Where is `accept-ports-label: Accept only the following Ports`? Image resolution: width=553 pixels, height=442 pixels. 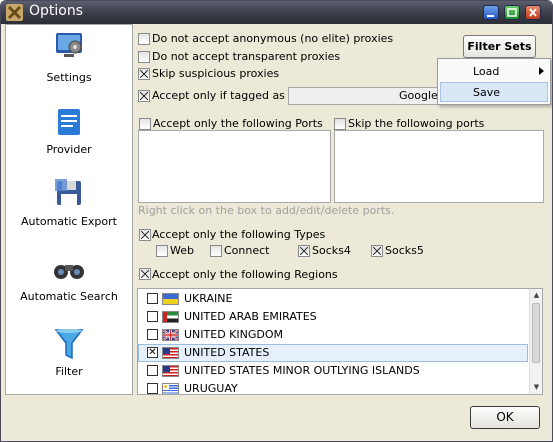
accept-ports-label: Accept only the following Ports is located at coordinates (238, 123).